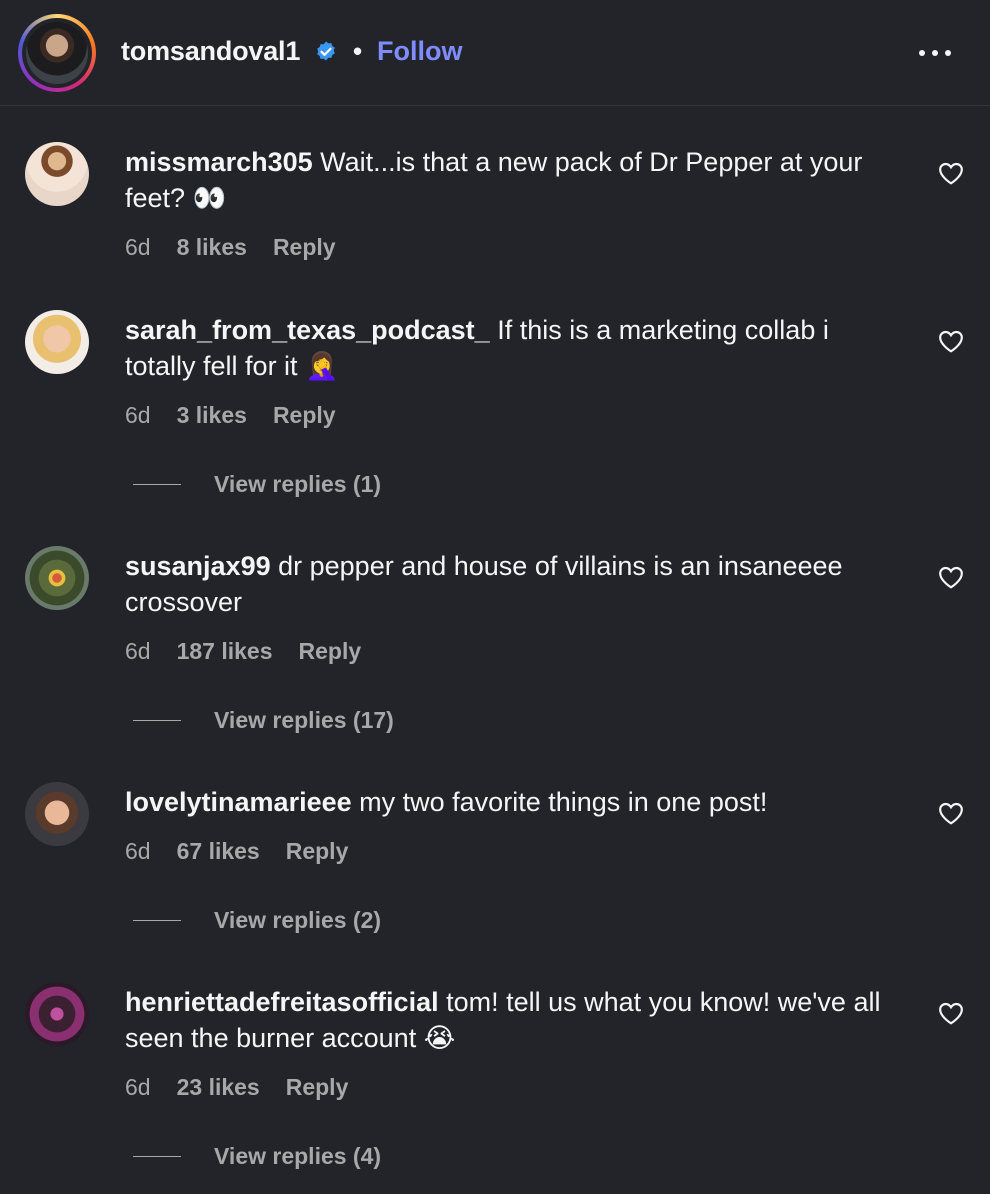 This screenshot has width=990, height=1194. I want to click on author-username: tomsandoval1, so click(210, 51).